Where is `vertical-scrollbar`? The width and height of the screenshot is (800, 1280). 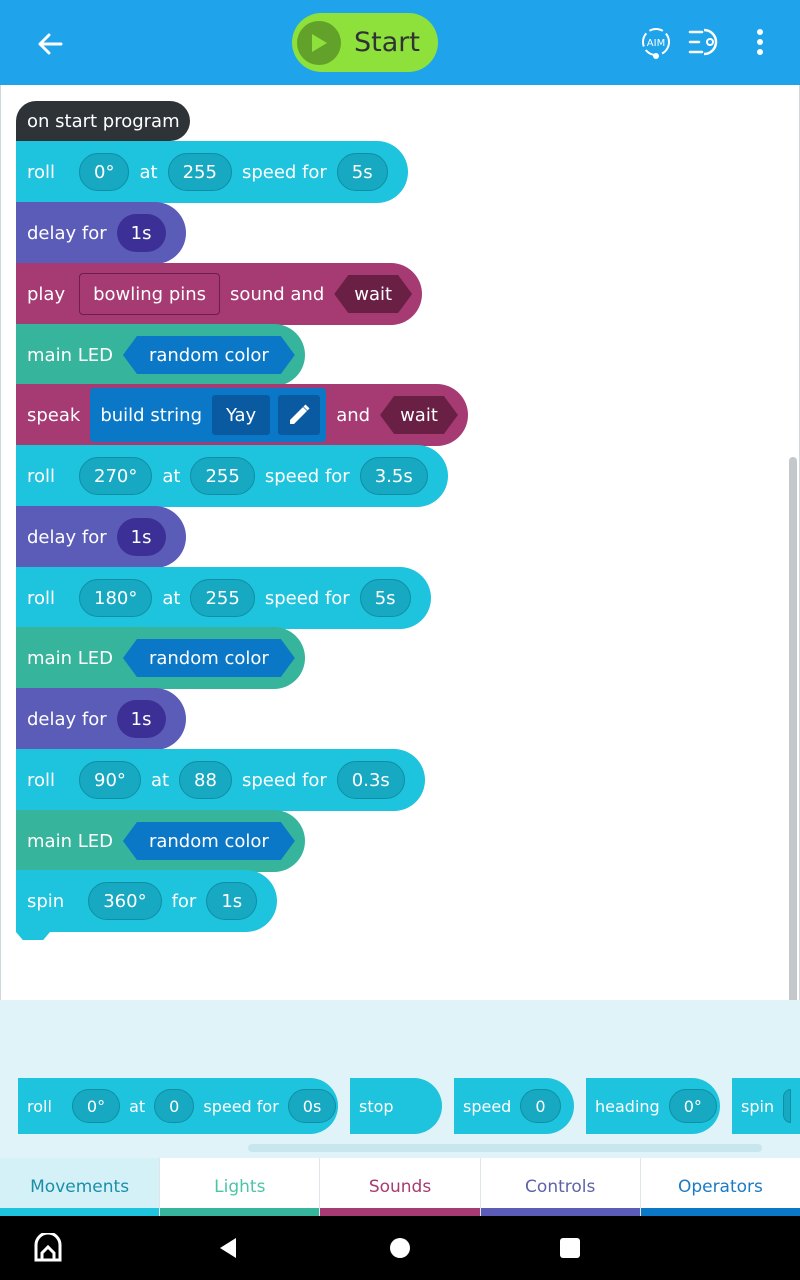
vertical-scrollbar is located at coordinates (793, 754).